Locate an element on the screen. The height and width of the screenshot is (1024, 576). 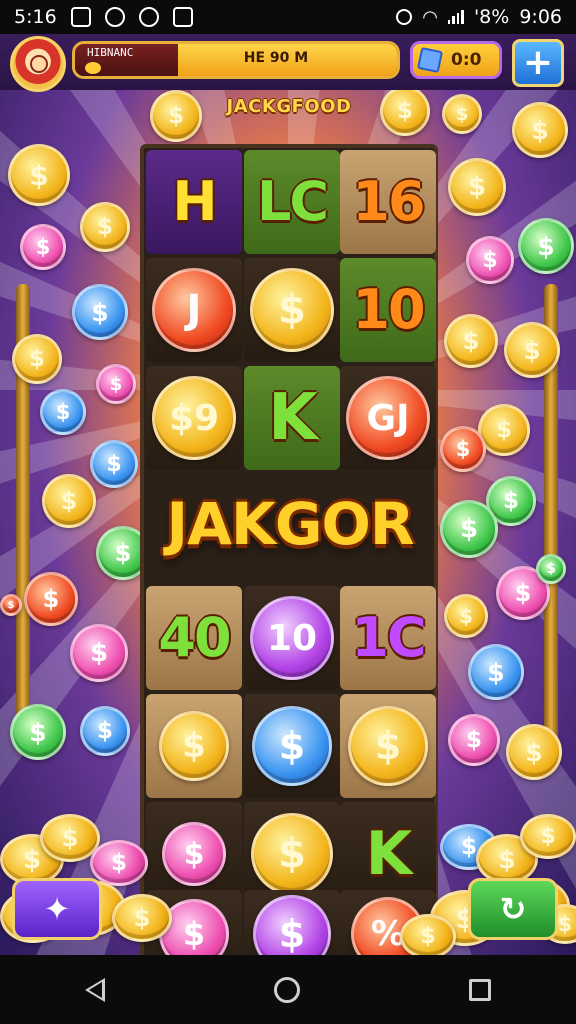
reel-cell: 40 is located at coordinates (194, 638).